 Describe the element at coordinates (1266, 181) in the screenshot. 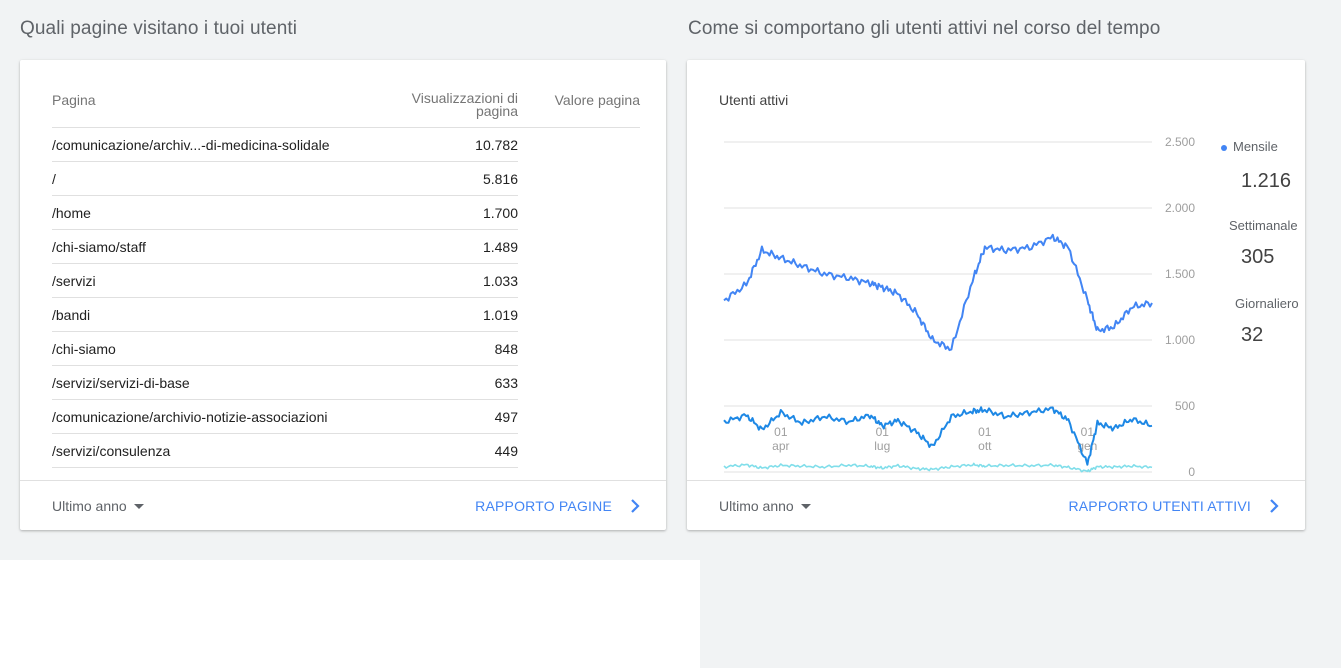

I see `legend-value-monthly: 1.216` at that location.